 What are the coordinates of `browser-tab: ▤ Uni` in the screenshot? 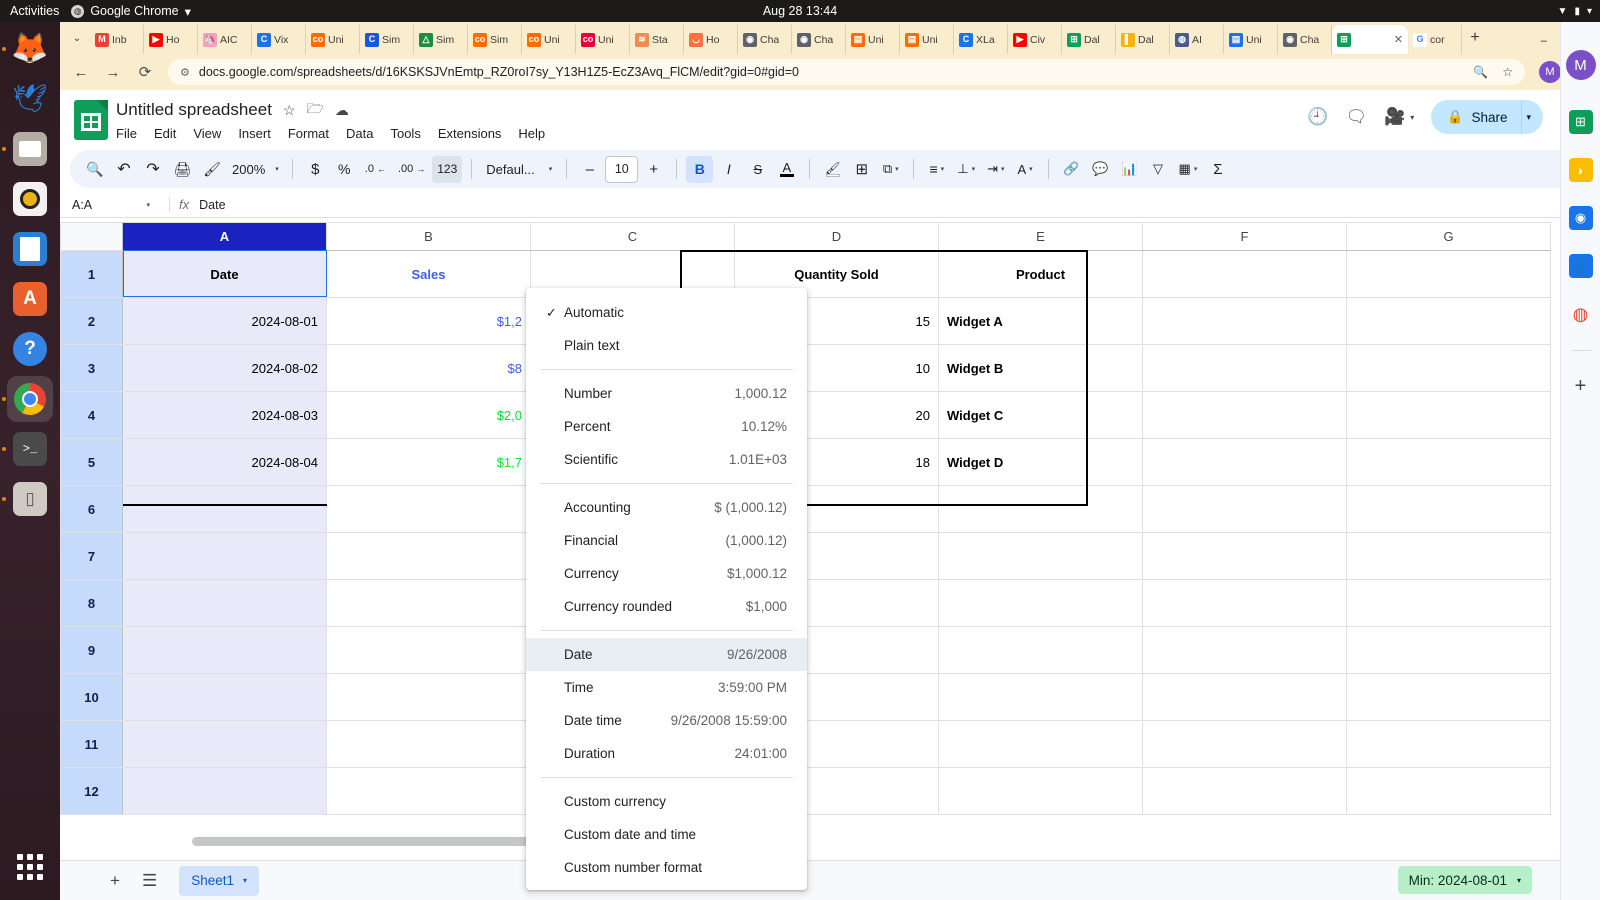 It's located at (1251, 39).